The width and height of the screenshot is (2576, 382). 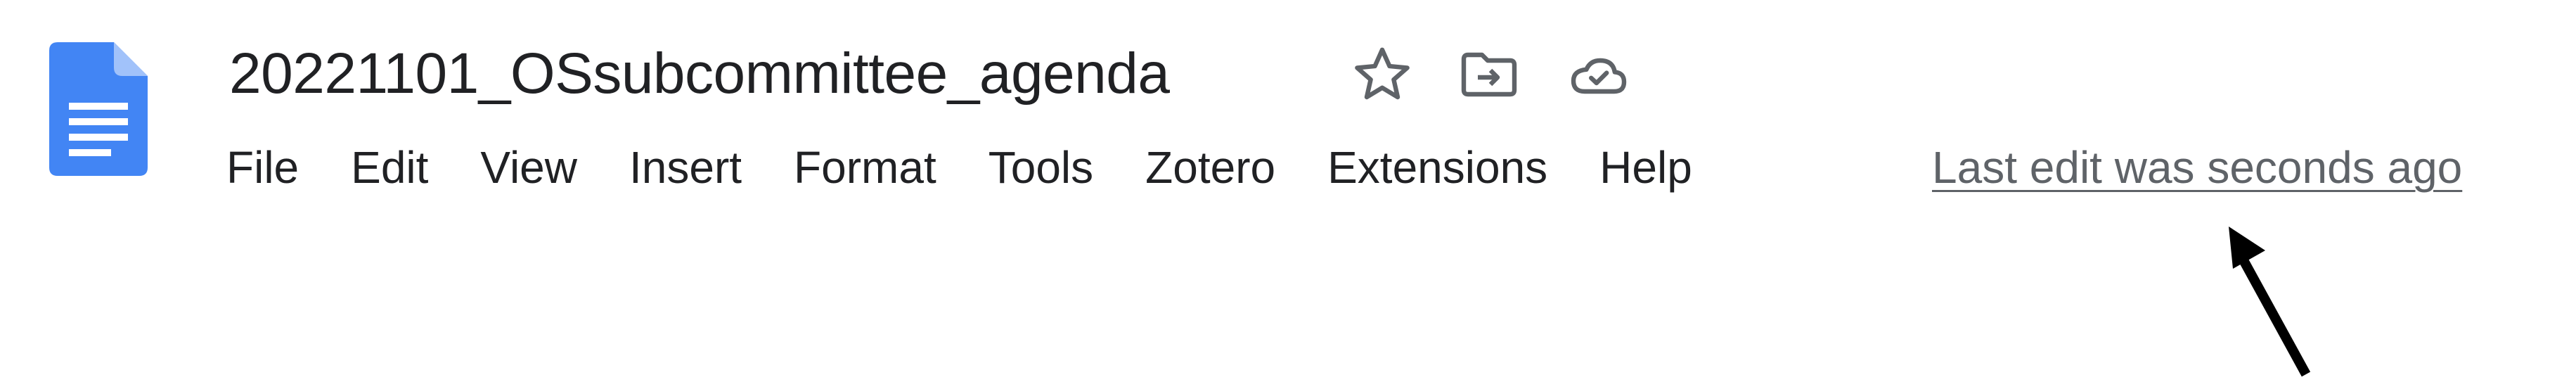 What do you see at coordinates (390, 167) in the screenshot?
I see `menu-edit: Edit` at bounding box center [390, 167].